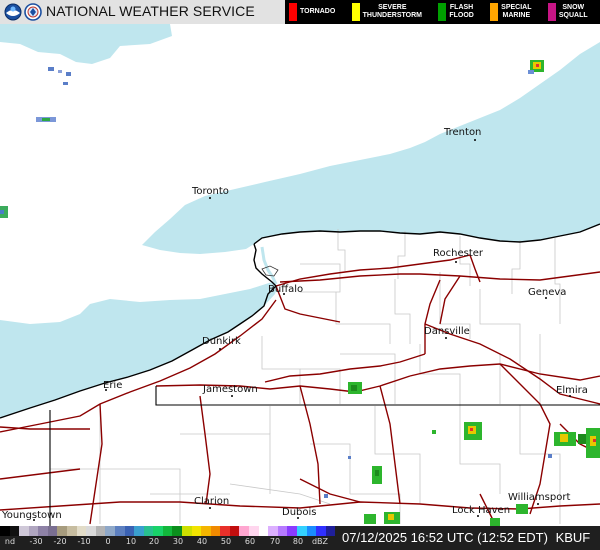 This screenshot has width=600, height=550. I want to click on legend-label: FLASH FLOOD, so click(461, 11).